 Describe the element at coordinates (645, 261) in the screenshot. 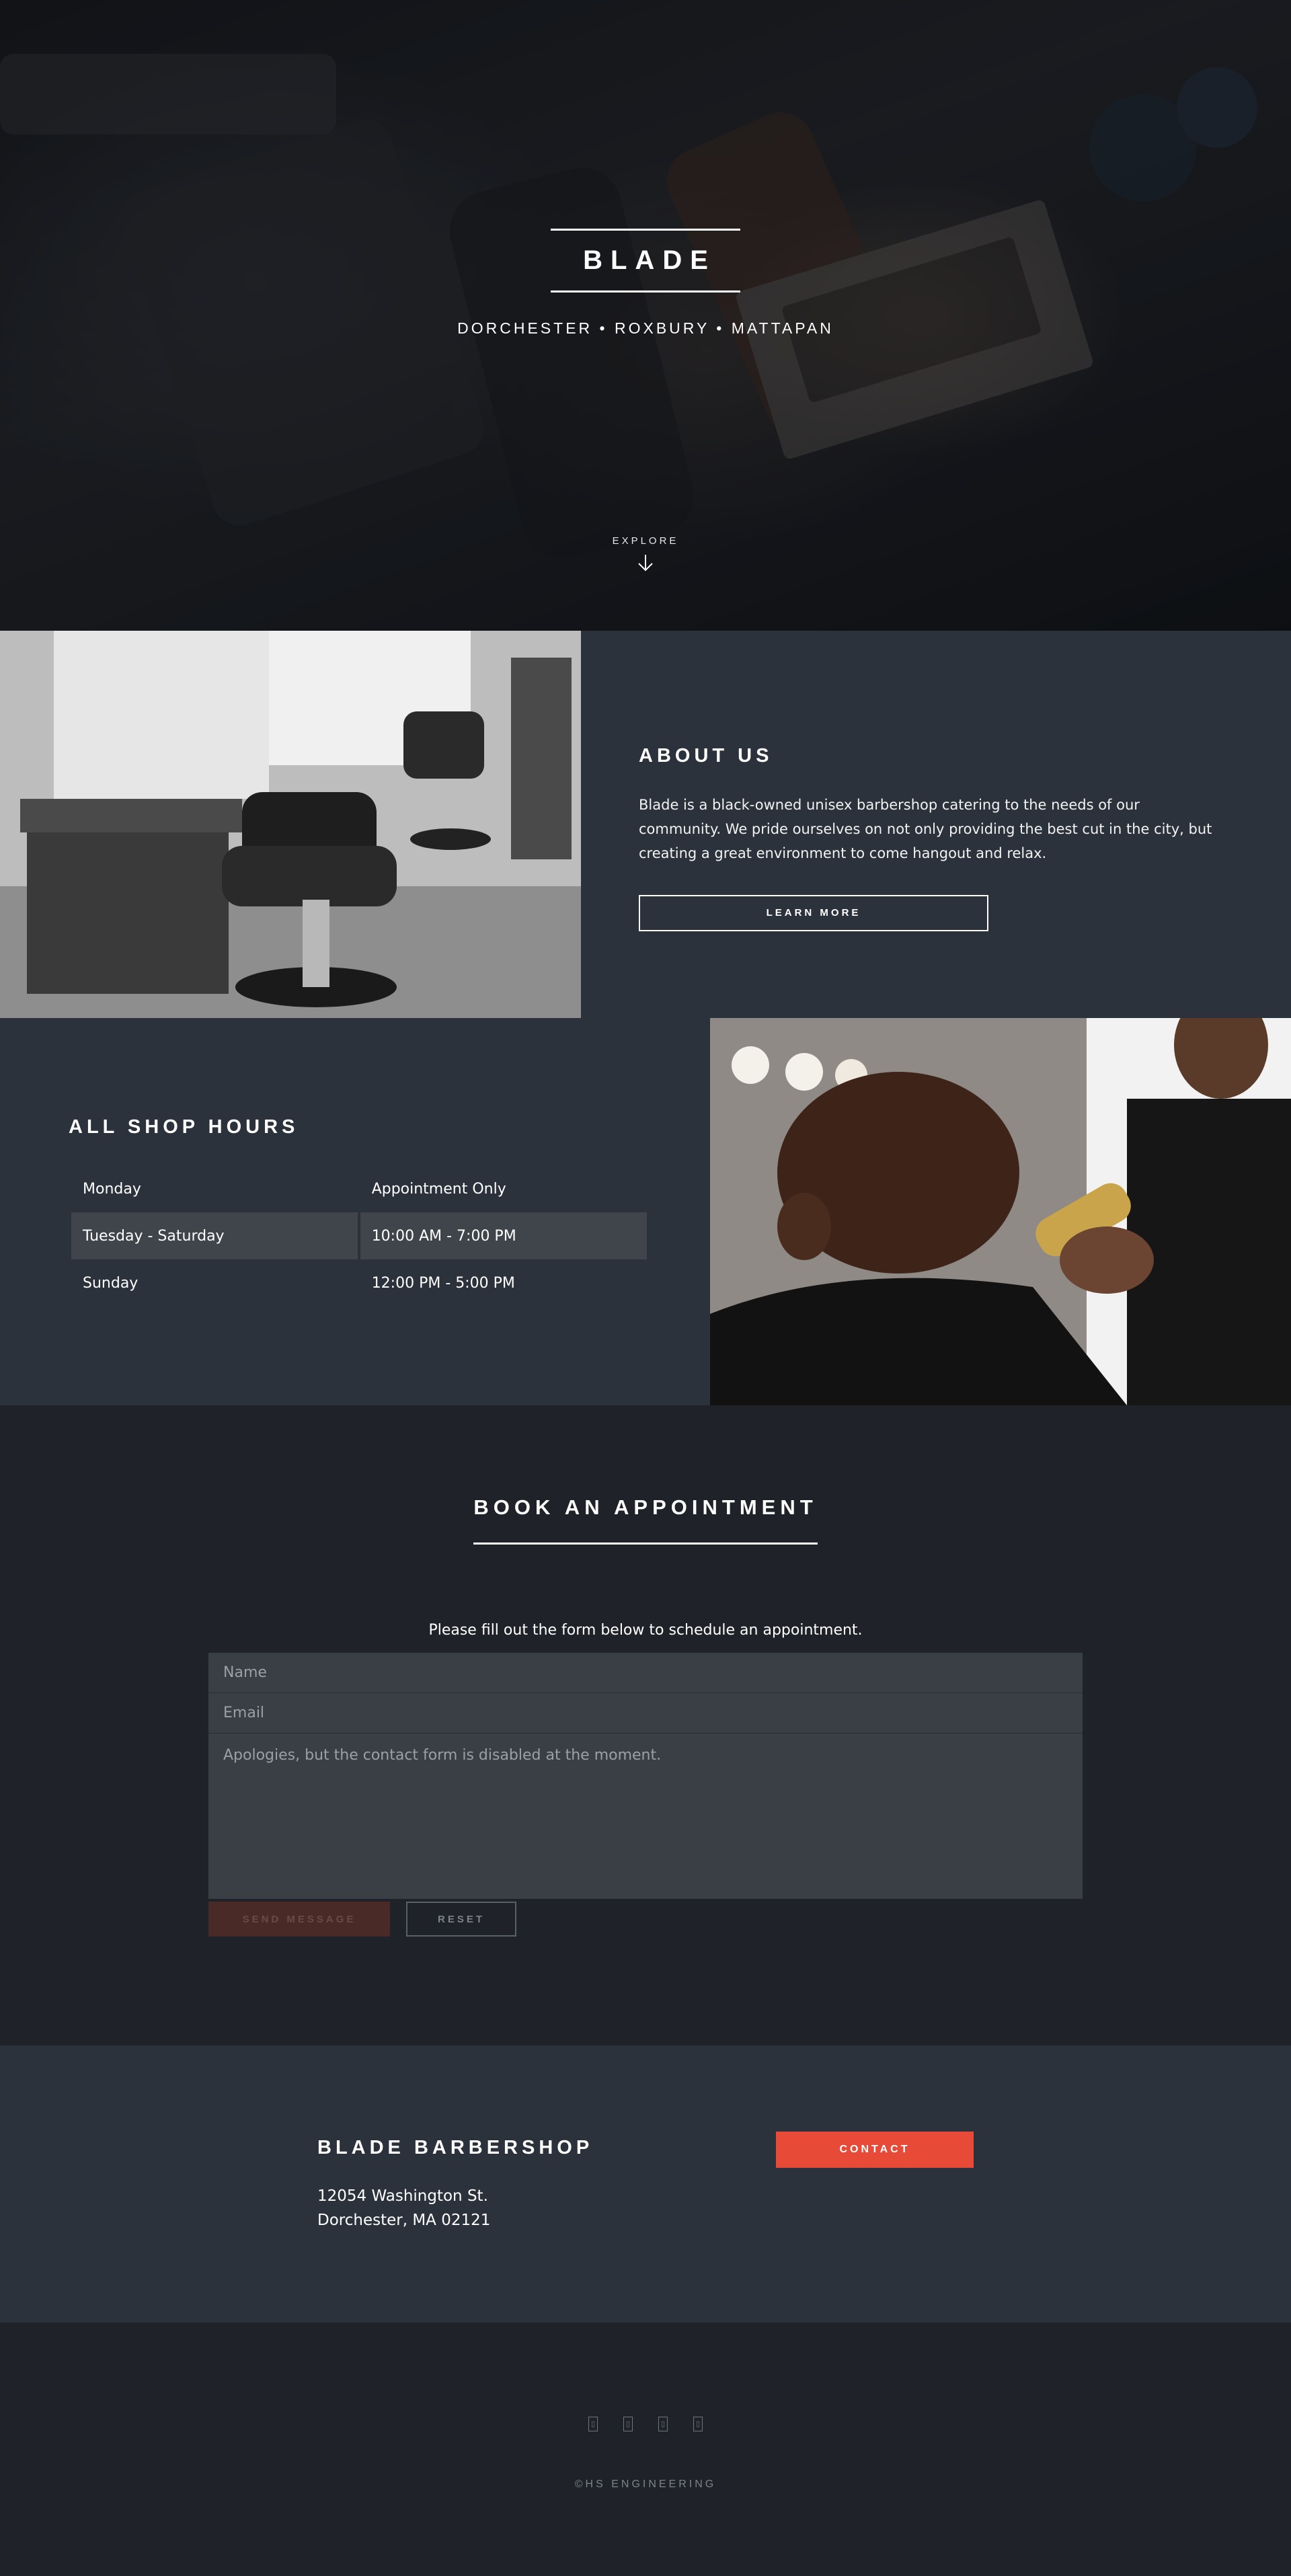

I see `brand-logo: BLADE` at that location.